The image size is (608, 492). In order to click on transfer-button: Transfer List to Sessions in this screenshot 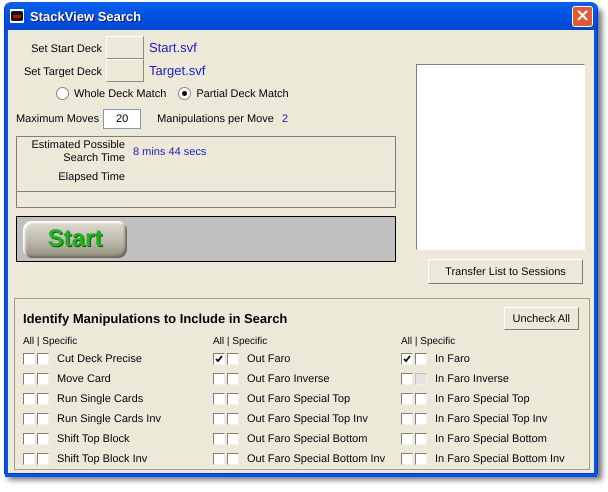, I will do `click(505, 271)`.